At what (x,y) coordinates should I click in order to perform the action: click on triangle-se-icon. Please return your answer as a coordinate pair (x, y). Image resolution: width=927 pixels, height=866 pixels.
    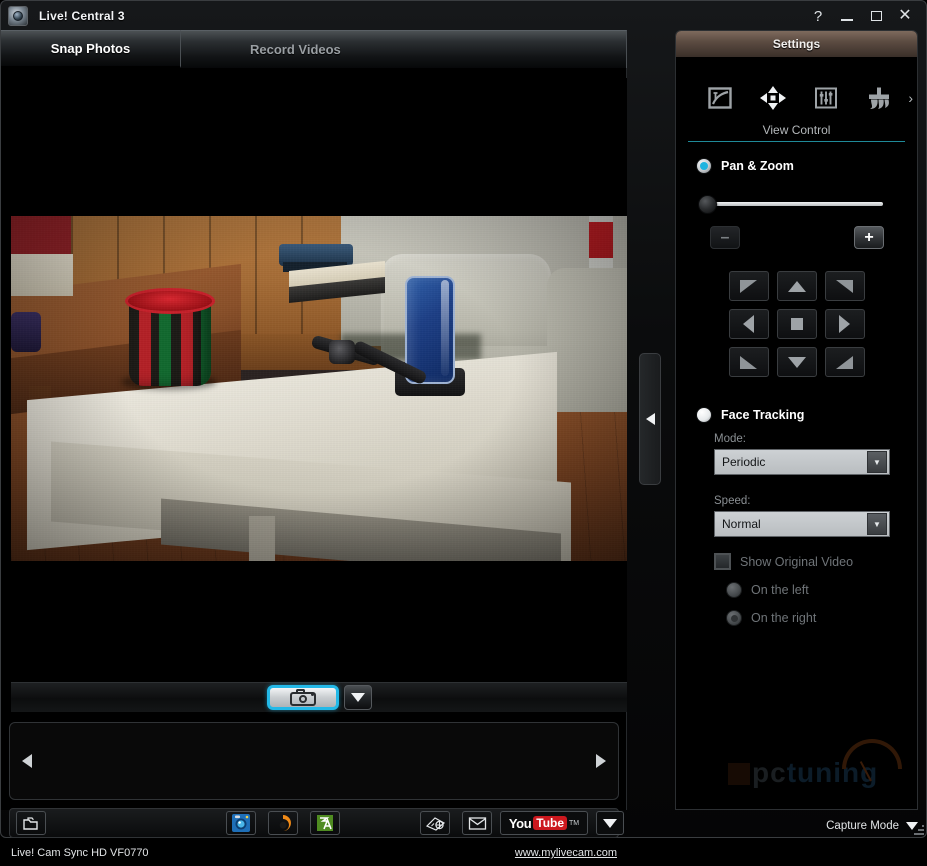
    Looking at the image, I should click on (844, 362).